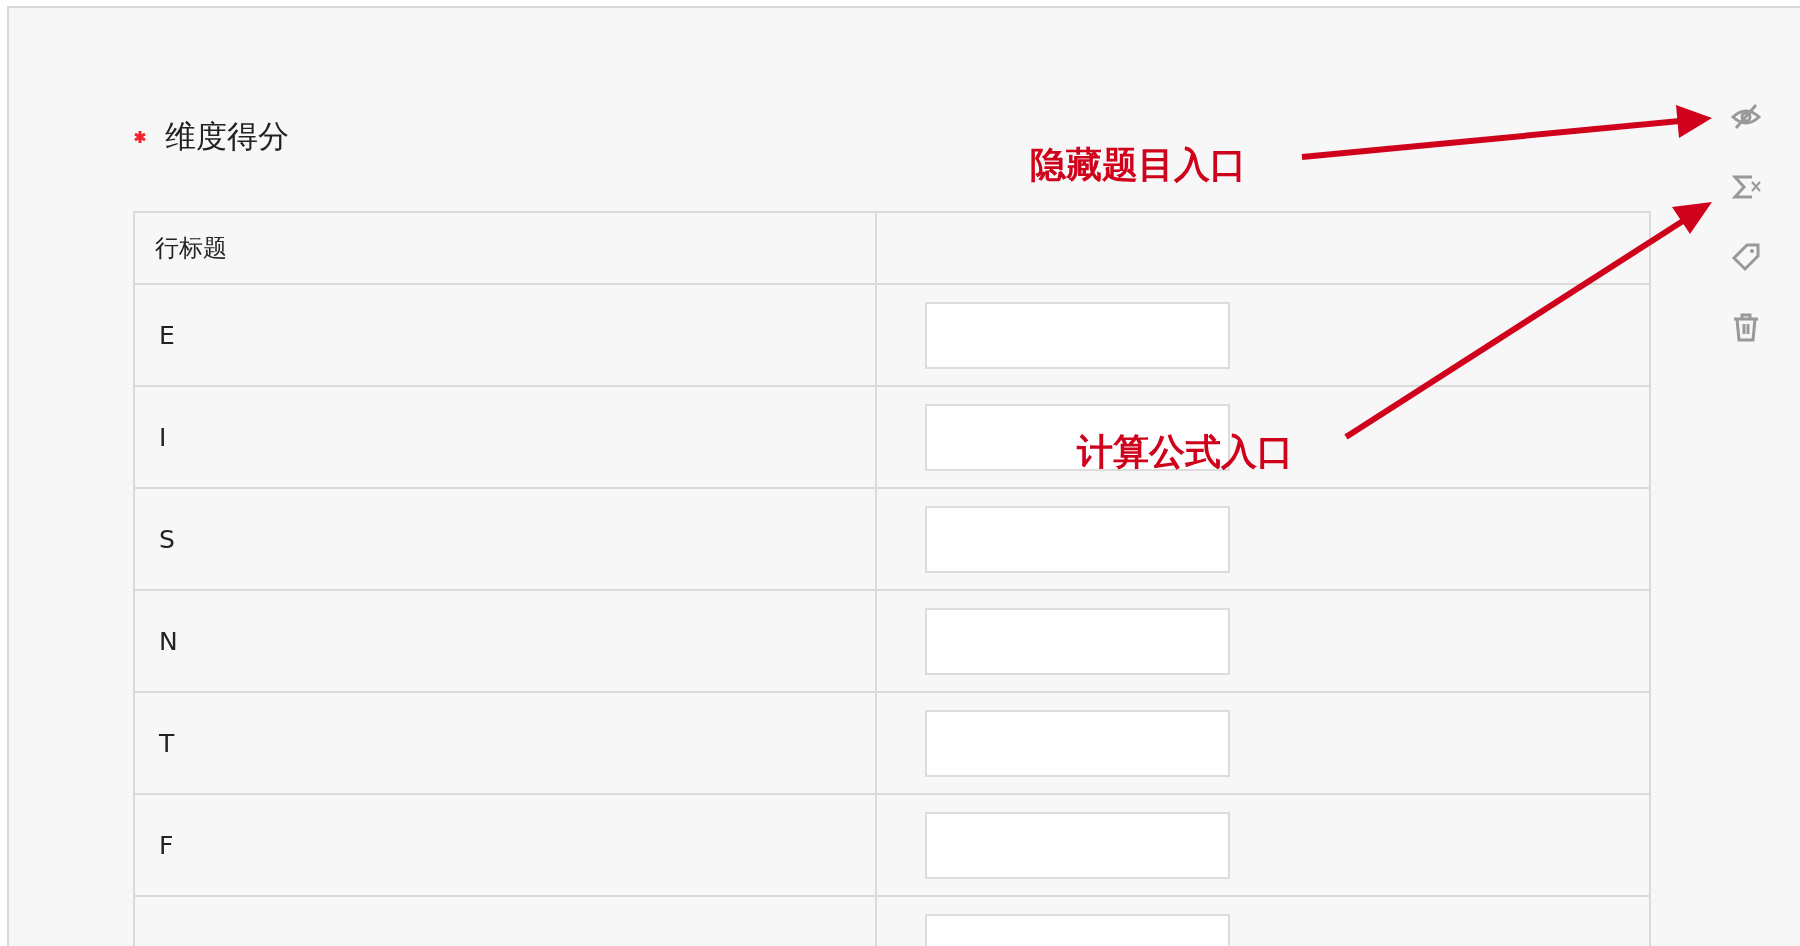 The image size is (1800, 946). Describe the element at coordinates (1746, 257) in the screenshot. I see `tag-icon` at that location.